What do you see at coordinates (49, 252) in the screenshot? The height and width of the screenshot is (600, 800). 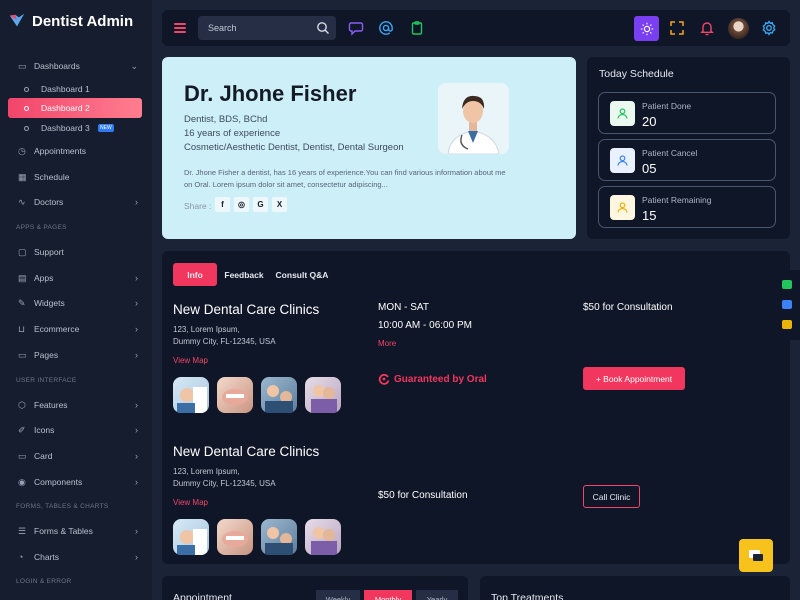 I see `sidebar-item-label: Support` at bounding box center [49, 252].